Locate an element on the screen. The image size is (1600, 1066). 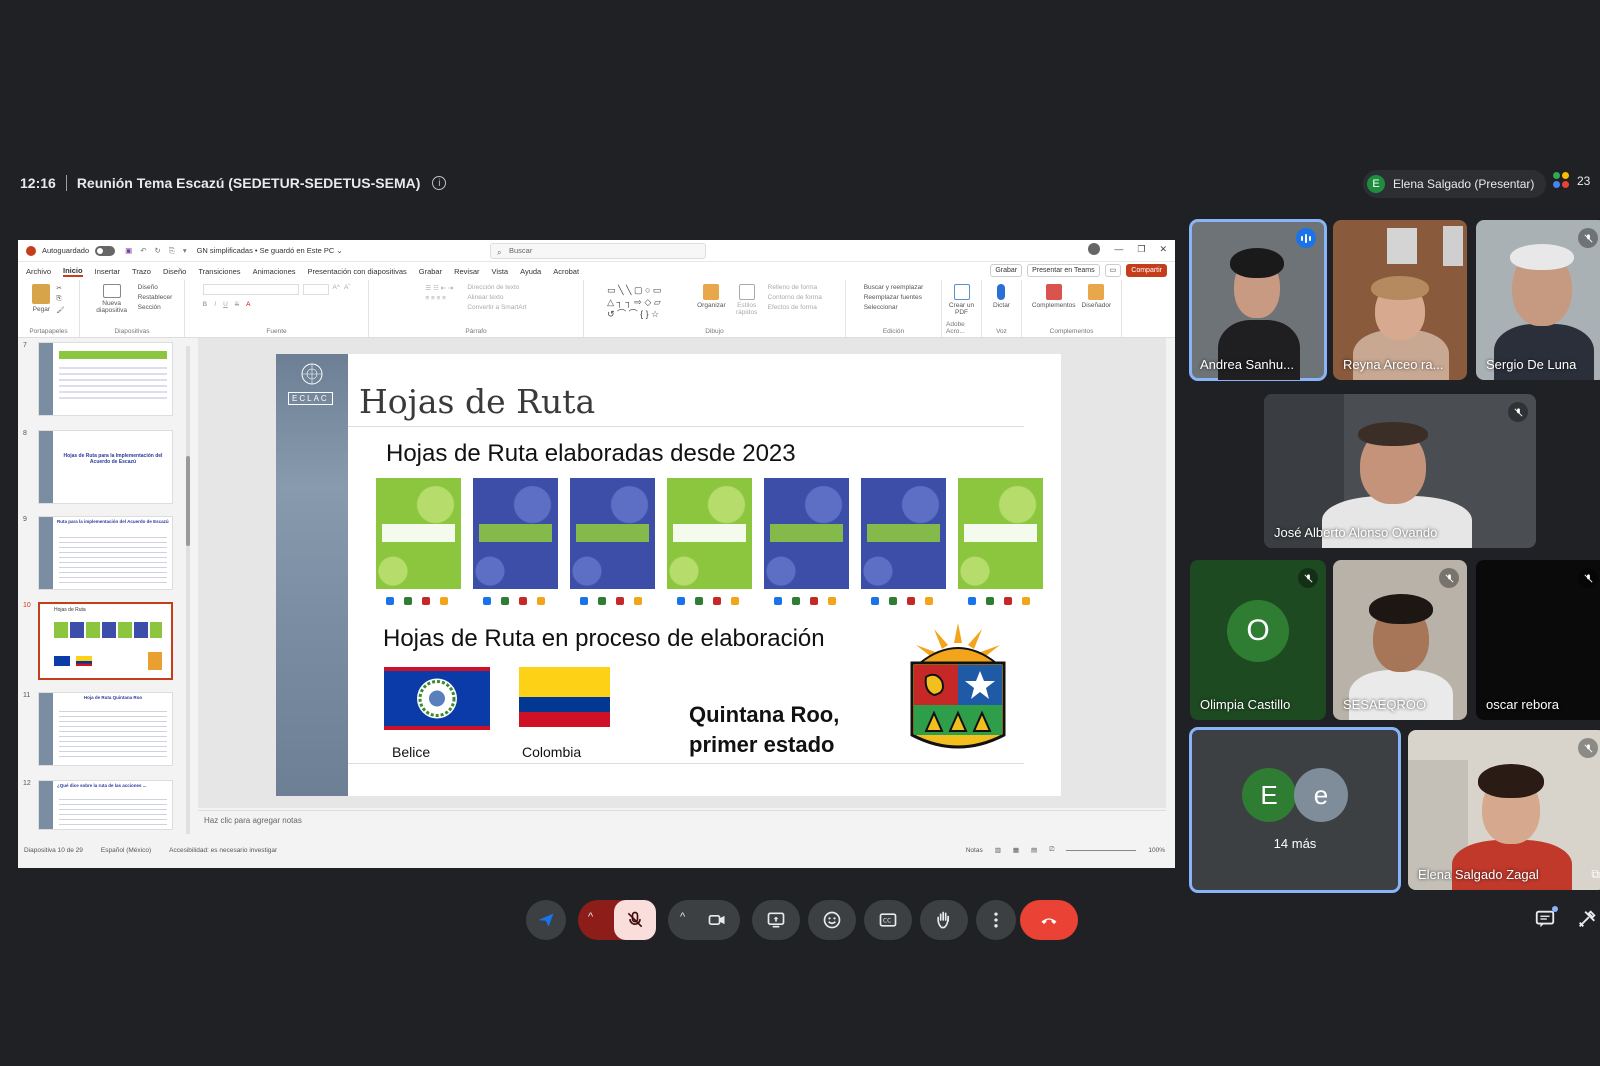
comments-button: ▭ is located at coordinates (1113, 270).